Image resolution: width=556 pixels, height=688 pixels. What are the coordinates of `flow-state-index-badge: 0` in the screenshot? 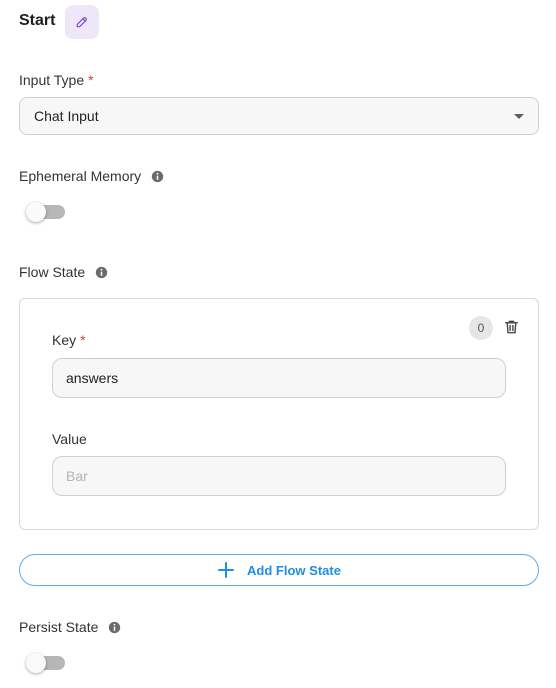 It's located at (481, 328).